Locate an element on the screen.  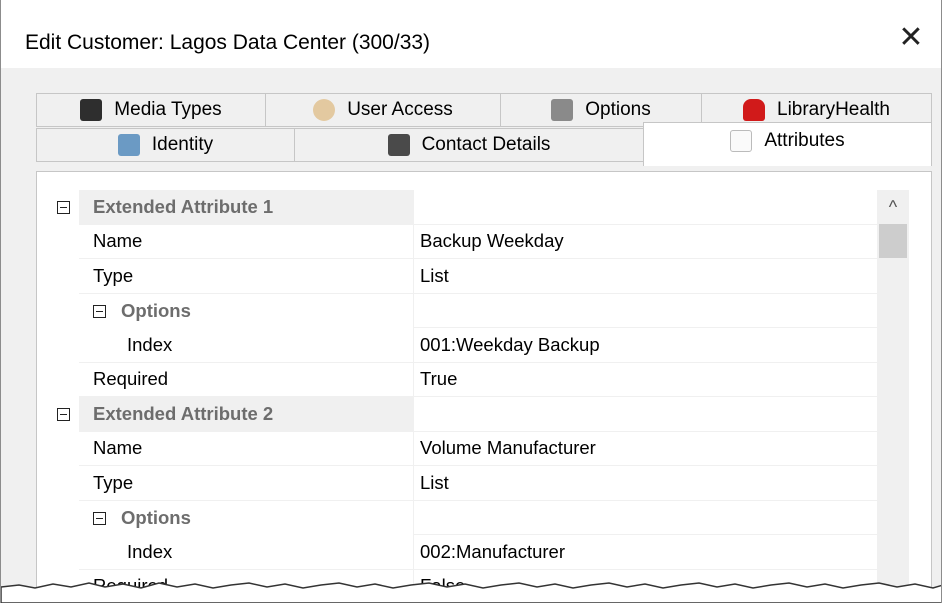
tab-user-access: User Access is located at coordinates (383, 110).